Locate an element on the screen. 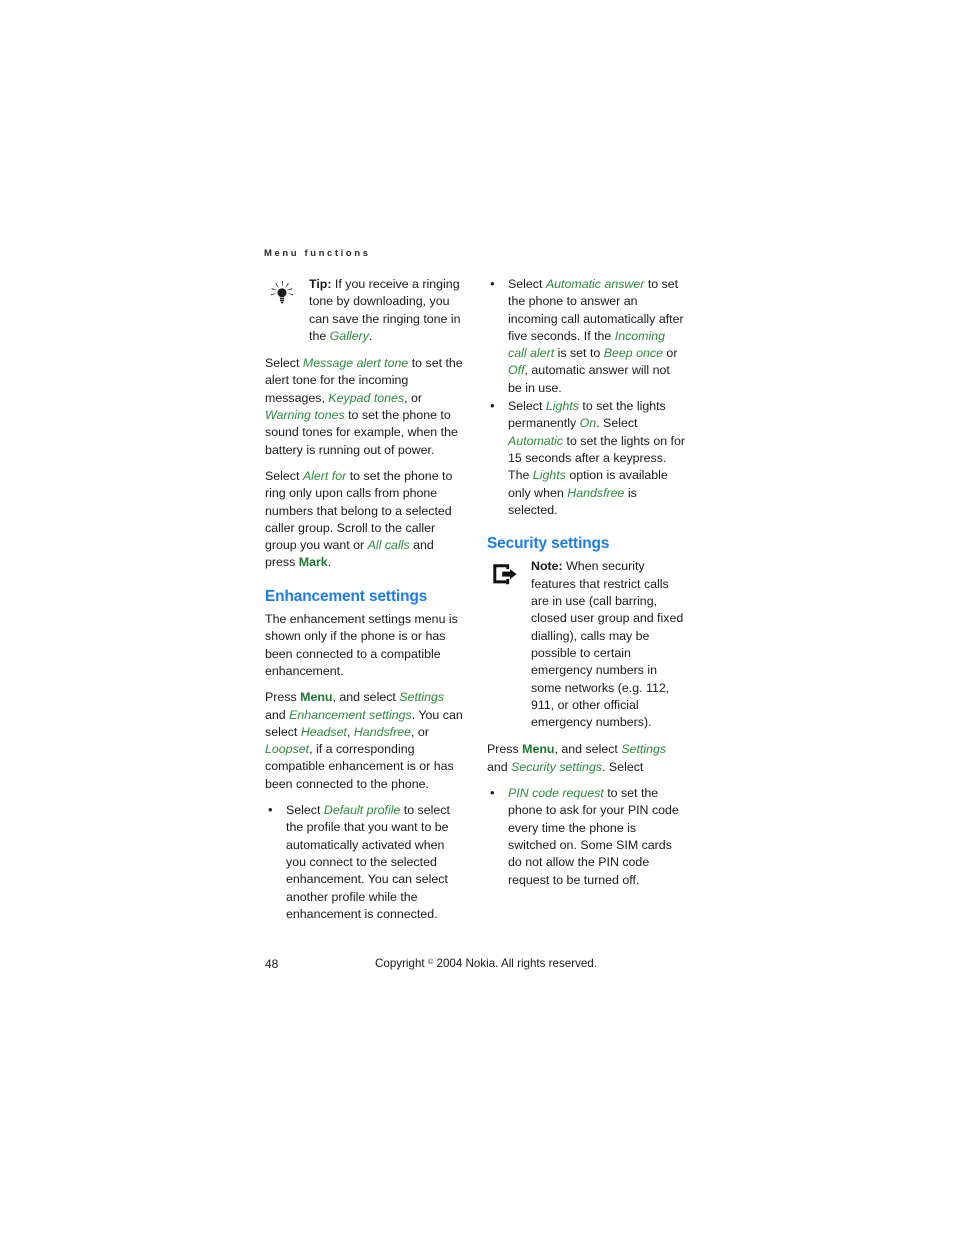 This screenshot has width=954, height=1235. term-settings: Settings is located at coordinates (422, 697).